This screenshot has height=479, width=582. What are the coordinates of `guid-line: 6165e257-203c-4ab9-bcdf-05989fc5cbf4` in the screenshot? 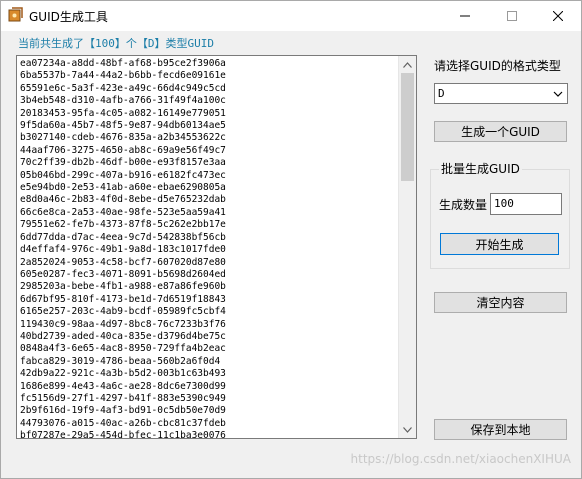 It's located at (123, 312).